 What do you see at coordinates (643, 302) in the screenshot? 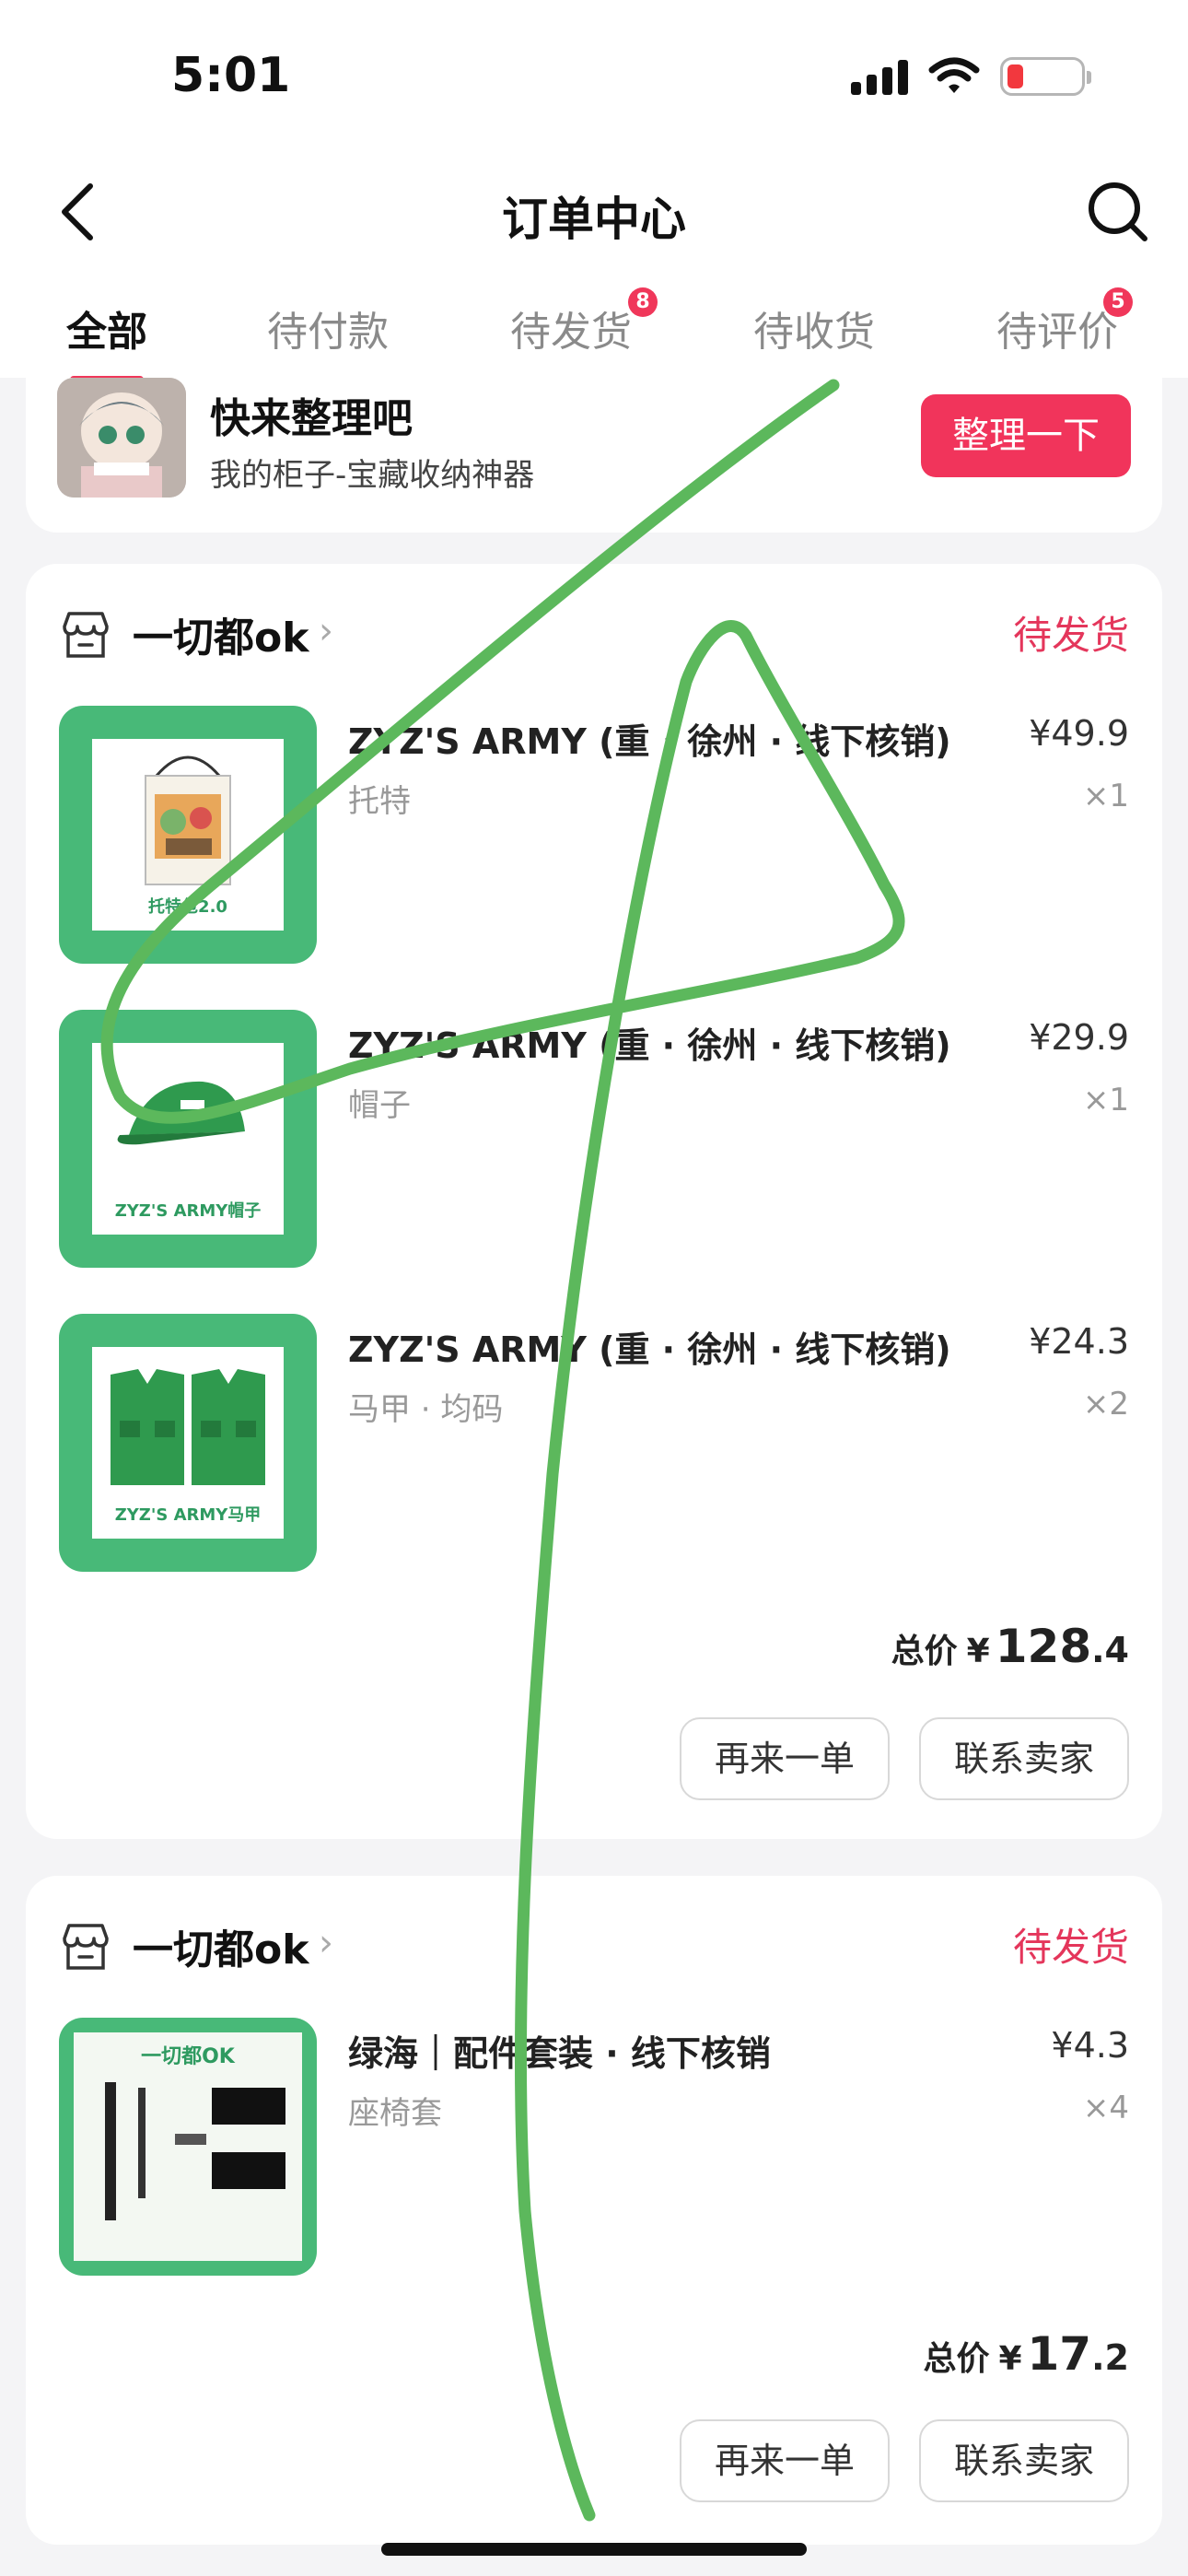
I see `tab-badge: 8` at bounding box center [643, 302].